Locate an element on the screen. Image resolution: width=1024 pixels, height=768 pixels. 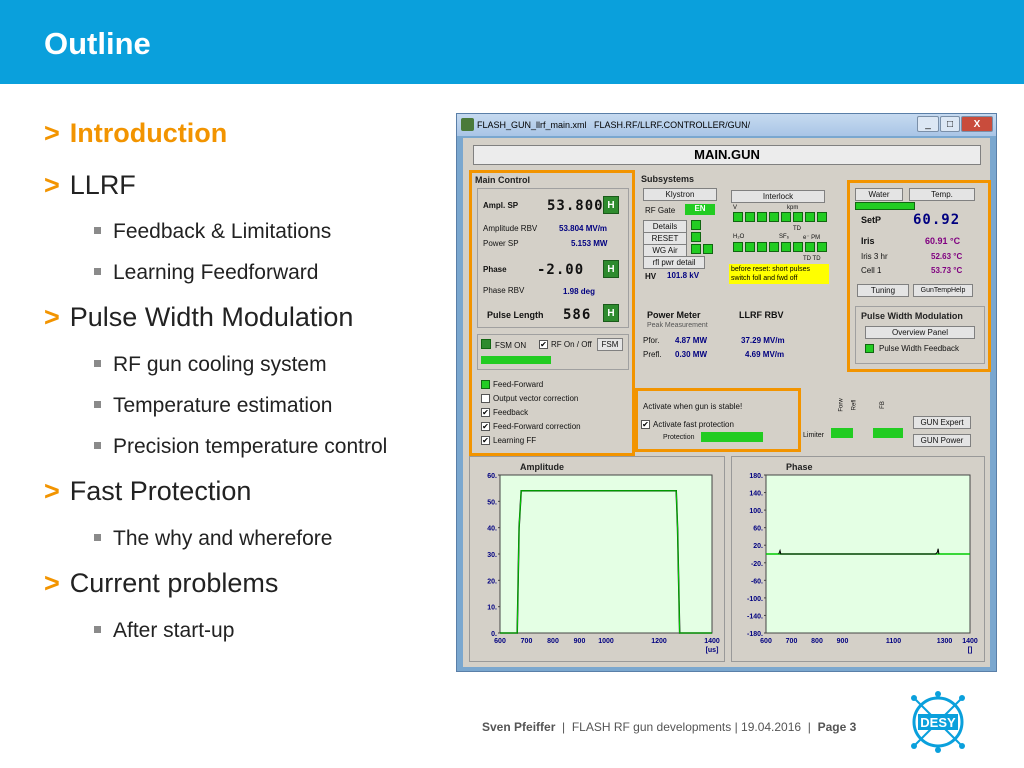
interlock-leds-row1 is located at coordinates (780, 218).